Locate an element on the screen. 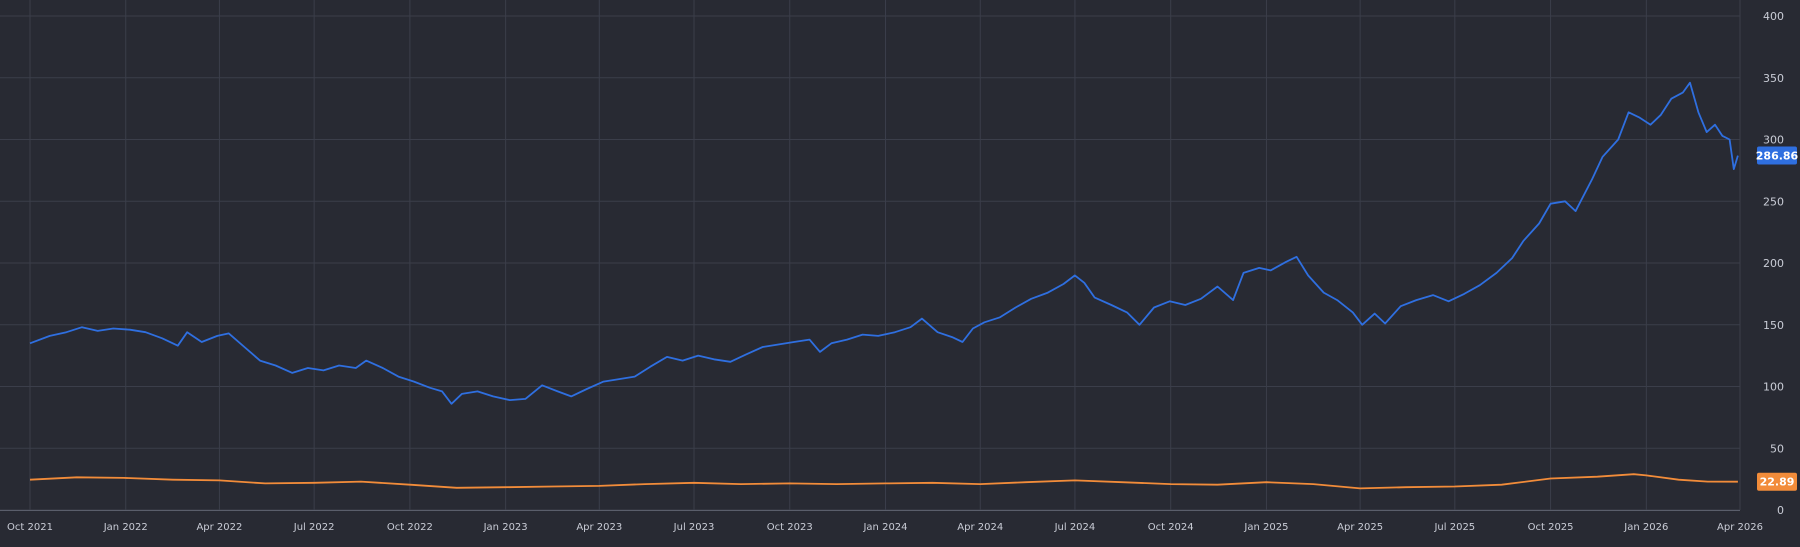 This screenshot has height=547, width=1800. y-tick-label: 0 is located at coordinates (1780, 510).